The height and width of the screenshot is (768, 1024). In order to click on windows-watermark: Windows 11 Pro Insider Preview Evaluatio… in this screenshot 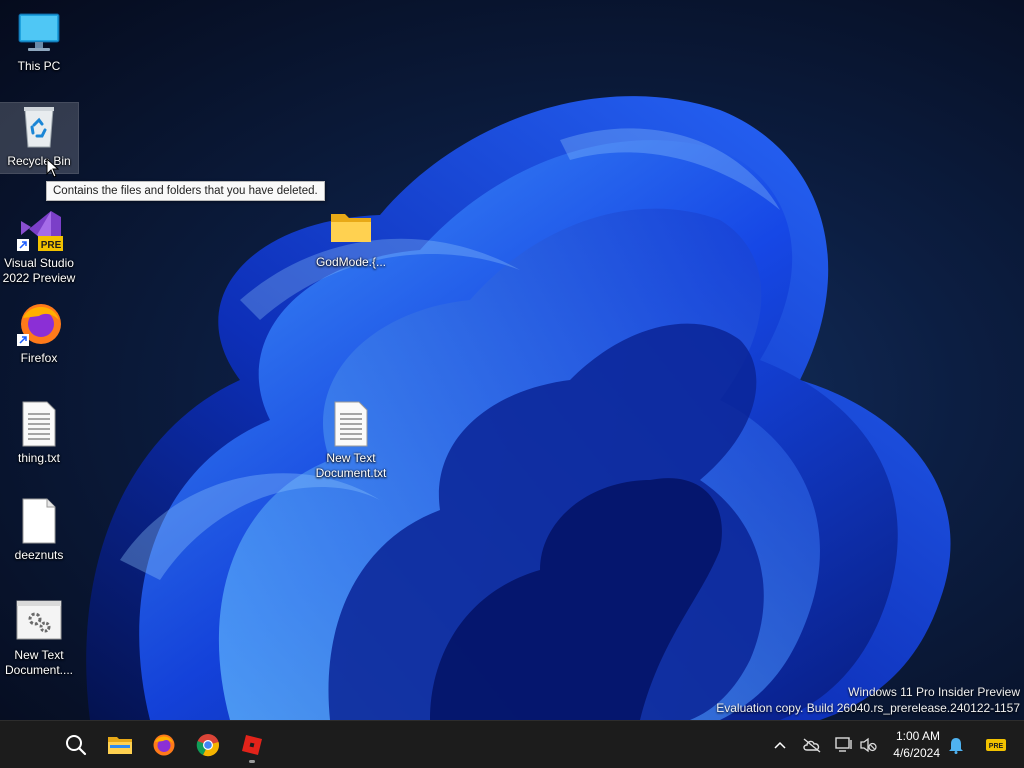, I will do `click(868, 700)`.